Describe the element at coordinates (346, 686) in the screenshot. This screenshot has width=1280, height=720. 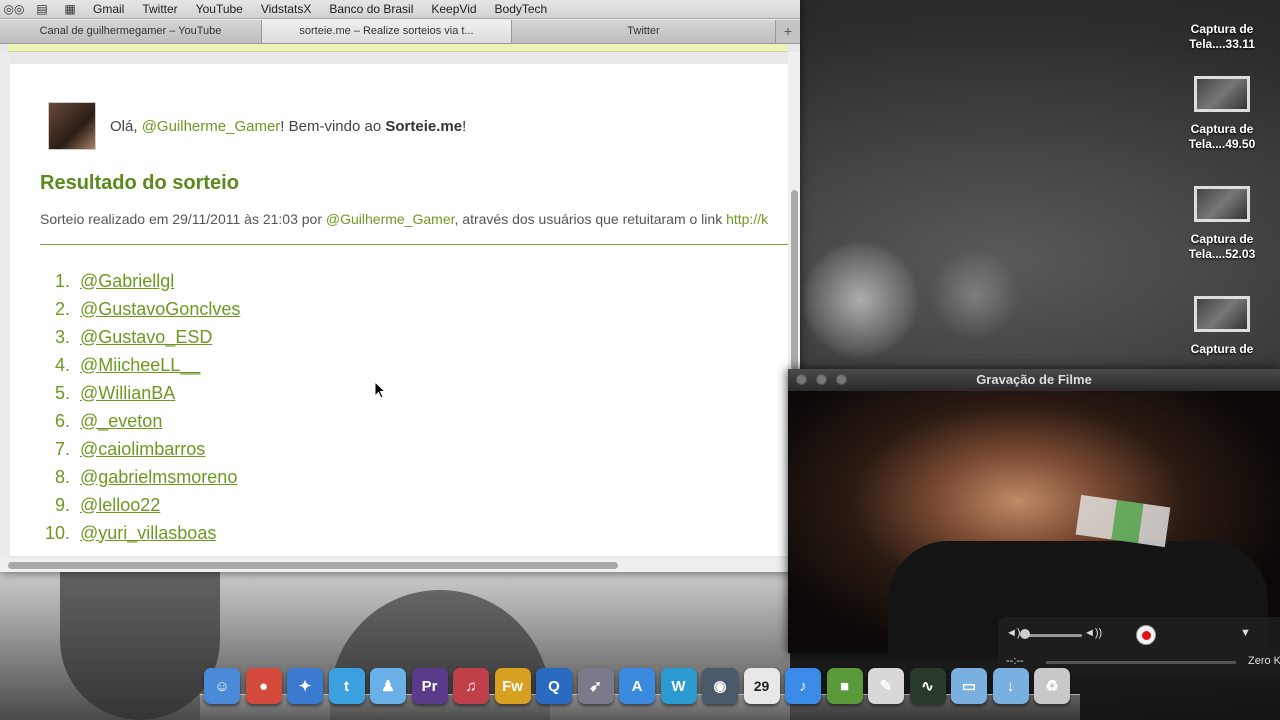
I see `twitter-icon: t` at that location.